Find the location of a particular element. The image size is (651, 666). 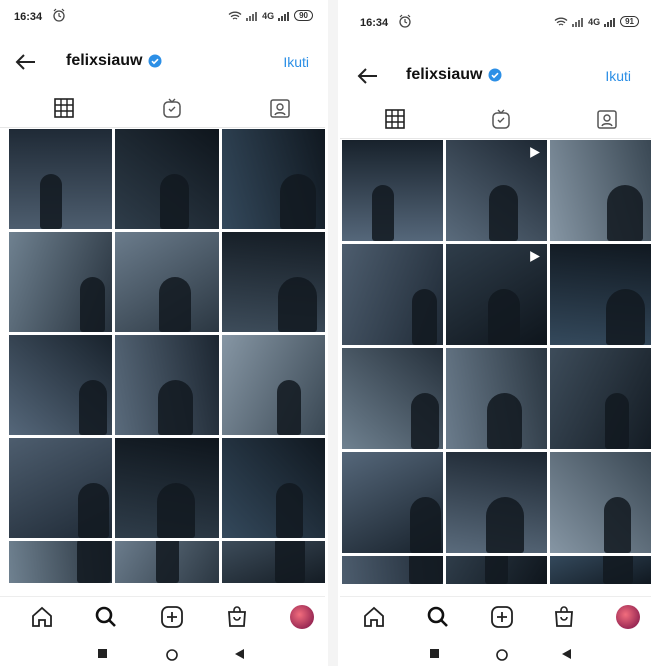

wifi-icon is located at coordinates (235, 15).